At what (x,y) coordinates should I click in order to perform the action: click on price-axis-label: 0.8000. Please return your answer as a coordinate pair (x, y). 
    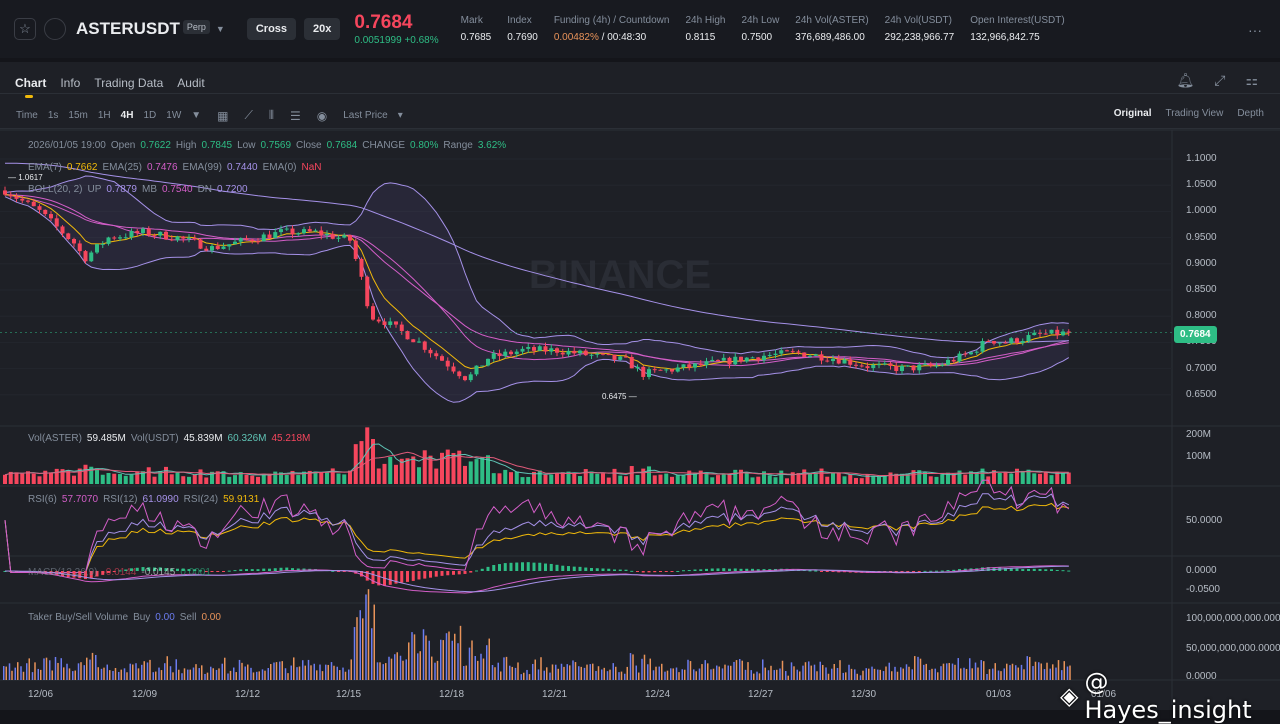
    Looking at the image, I should click on (1201, 316).